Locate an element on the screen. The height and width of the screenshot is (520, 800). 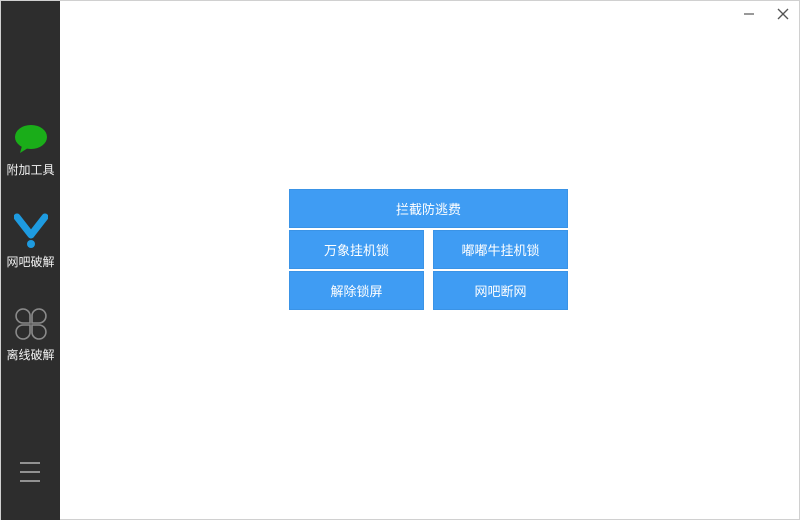
sidebar-item-label: 网吧破解 is located at coordinates (30, 262).